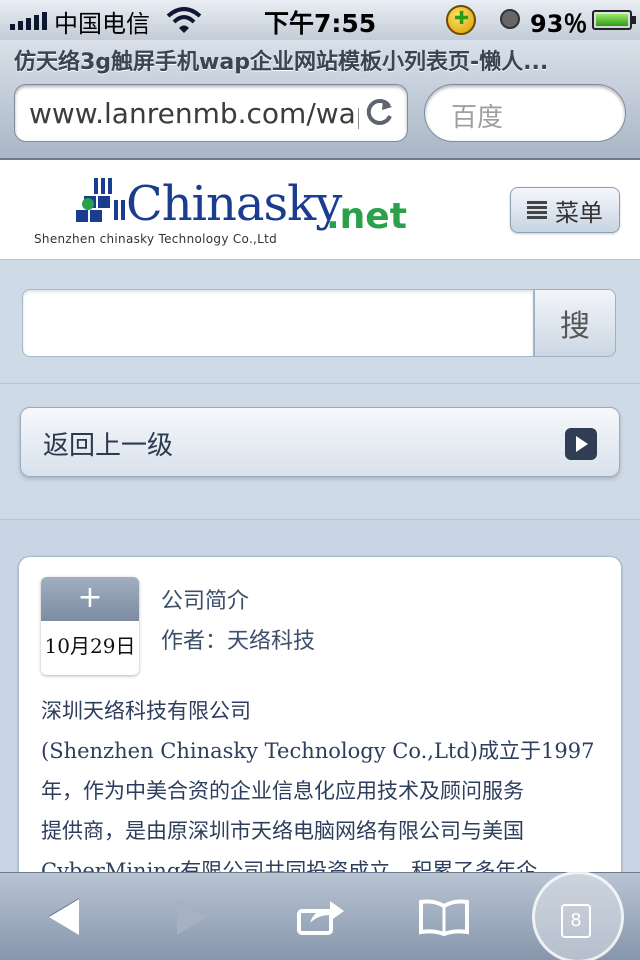 Image resolution: width=640 pixels, height=960 pixels. Describe the element at coordinates (366, 216) in the screenshot. I see `logo-net: .net` at that location.